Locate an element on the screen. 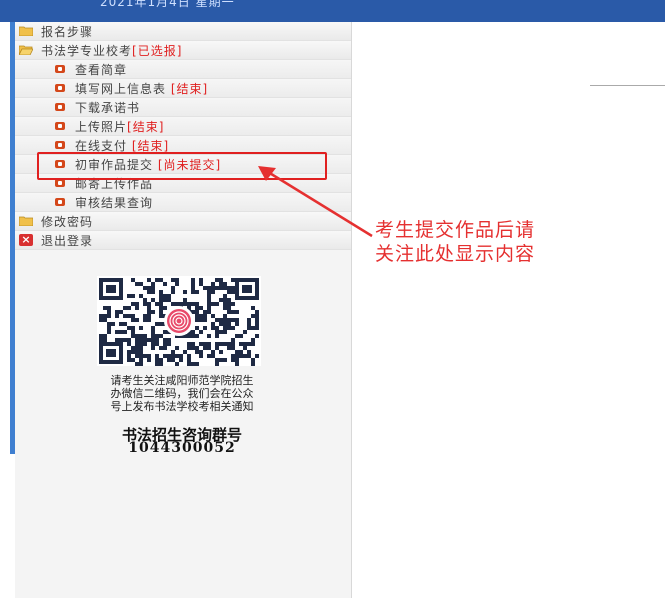 The image size is (665, 598). qr-code is located at coordinates (179, 321).